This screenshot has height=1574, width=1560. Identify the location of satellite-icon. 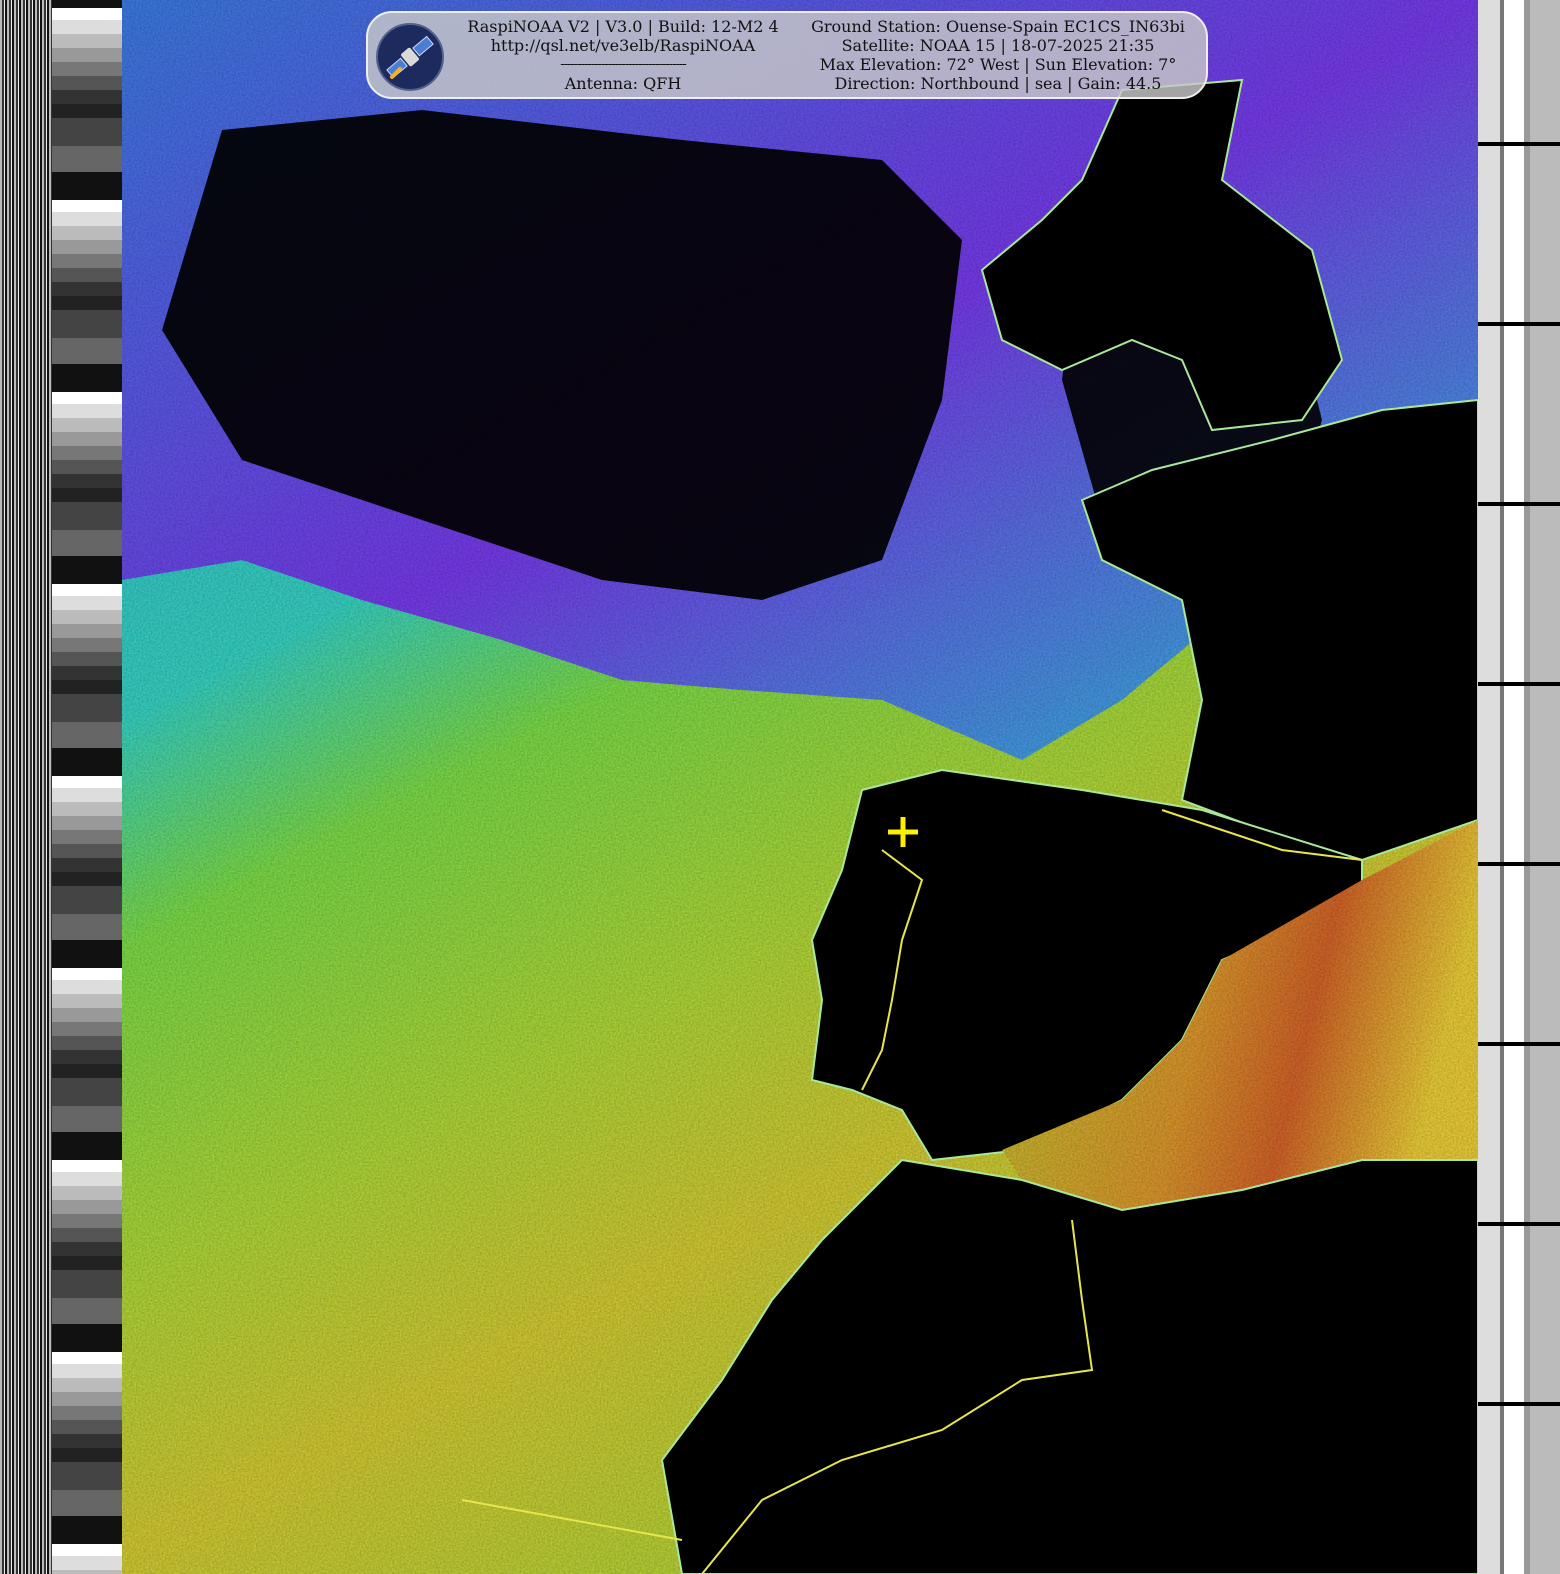
(410, 57).